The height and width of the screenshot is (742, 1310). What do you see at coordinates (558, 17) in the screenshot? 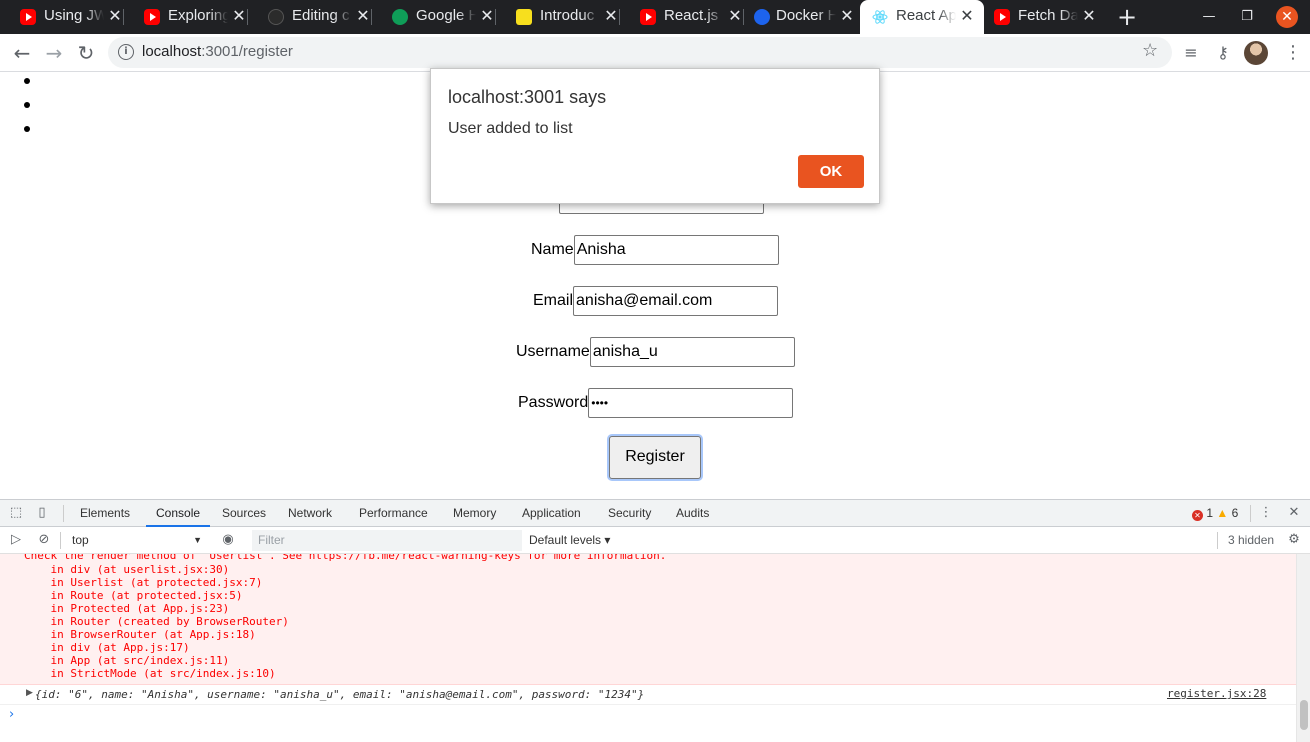
I see `browser-tab: Introduc ✕` at bounding box center [558, 17].